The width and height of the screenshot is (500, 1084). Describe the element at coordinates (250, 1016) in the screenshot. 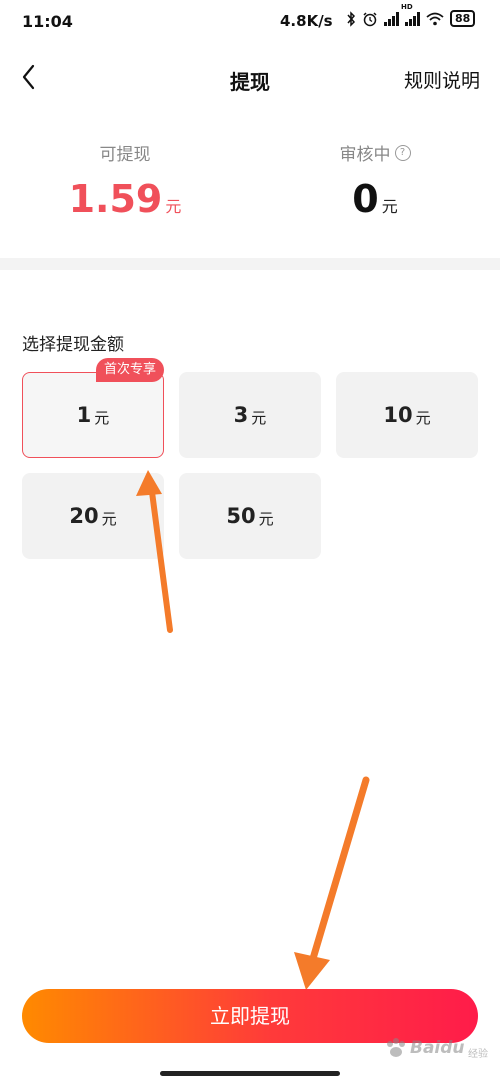

I see `withdraw-now-button: 立即提现` at that location.